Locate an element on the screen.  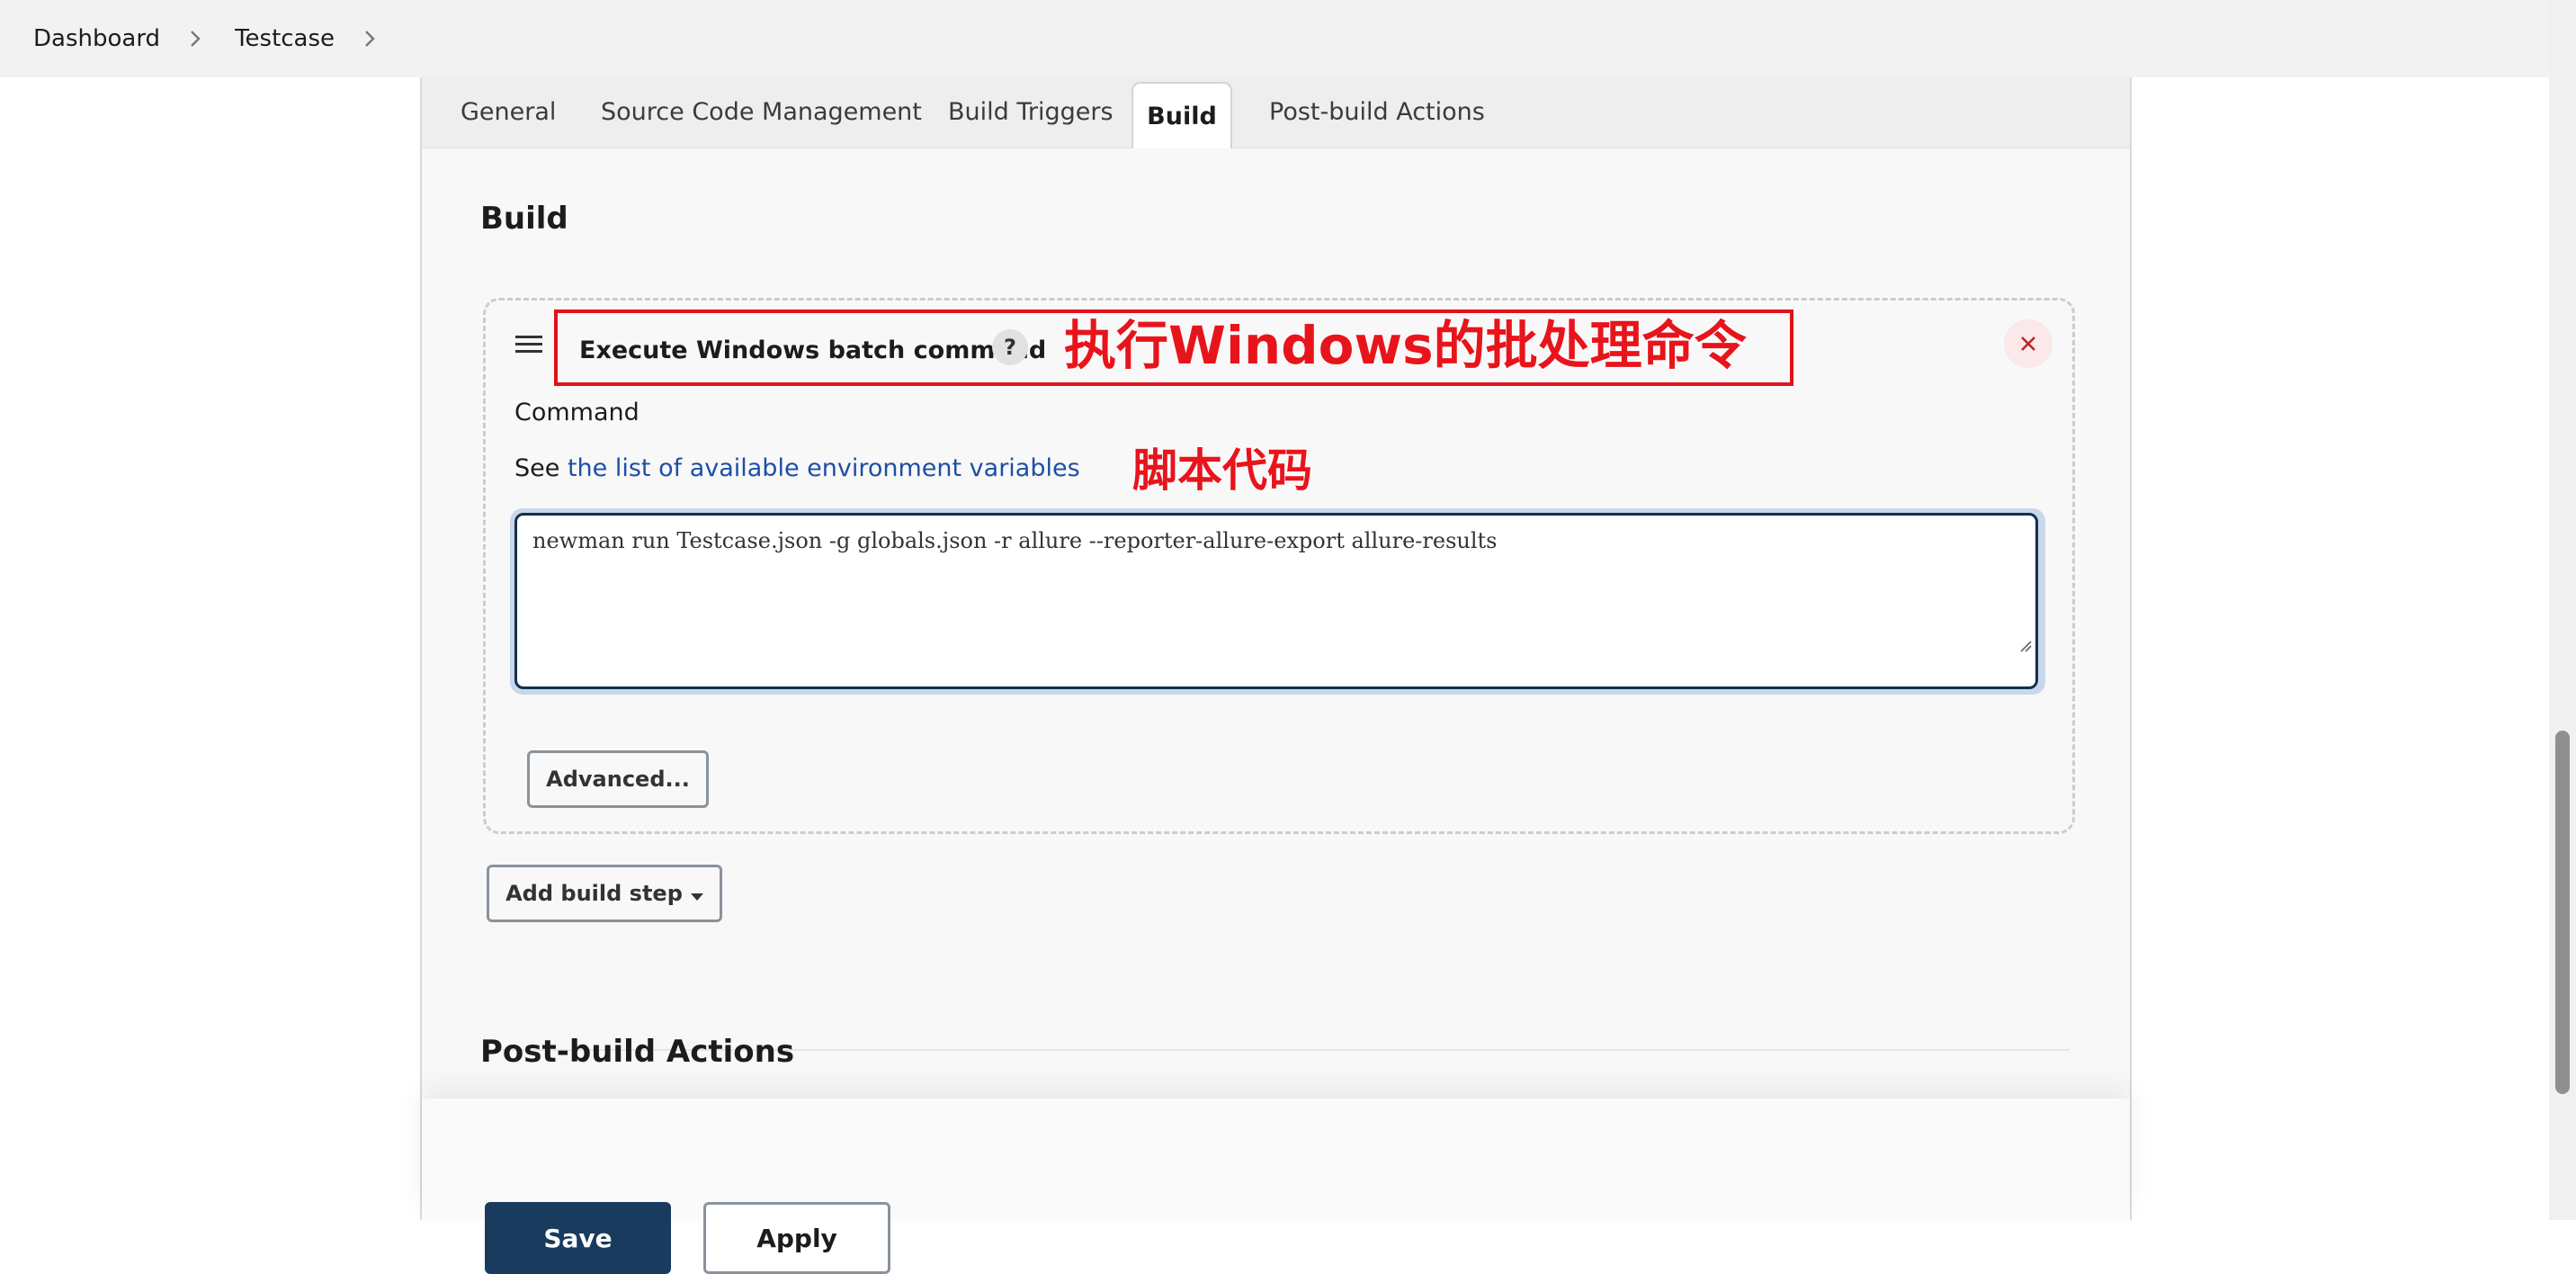
command-label: Command is located at coordinates (577, 412).